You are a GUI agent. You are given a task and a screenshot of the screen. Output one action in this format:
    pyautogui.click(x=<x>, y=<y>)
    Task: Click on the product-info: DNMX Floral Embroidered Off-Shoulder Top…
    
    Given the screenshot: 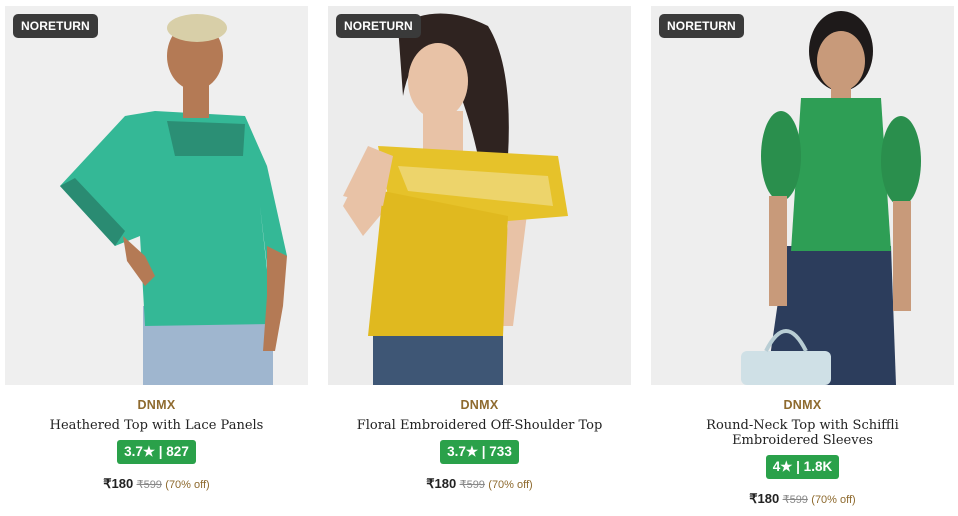 What is the action you would take?
    pyautogui.click(x=479, y=445)
    